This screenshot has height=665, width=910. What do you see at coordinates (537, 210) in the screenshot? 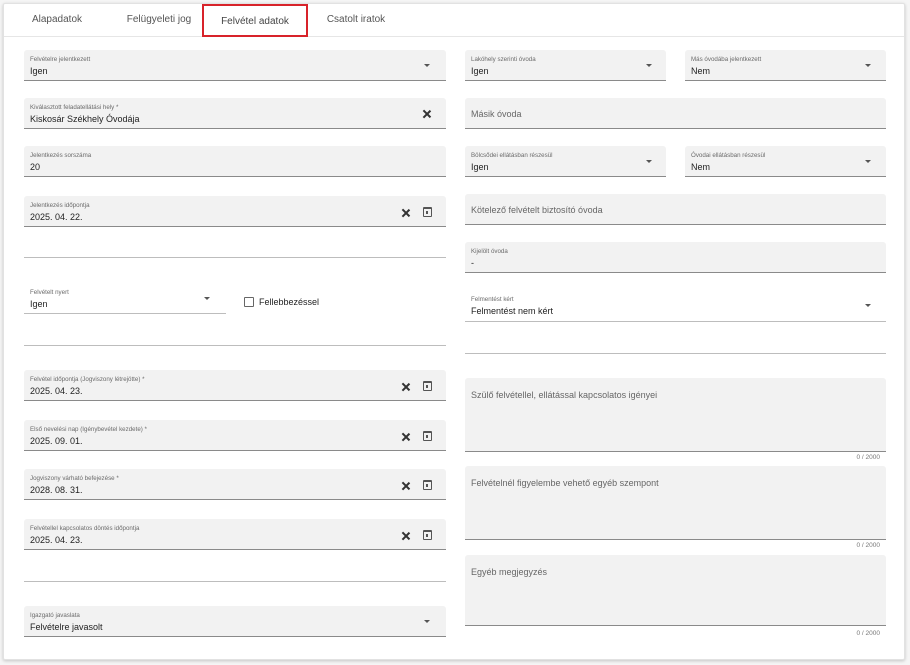
I see `field-placeholder: Kötelező felvételt biztosító óvoda` at bounding box center [537, 210].